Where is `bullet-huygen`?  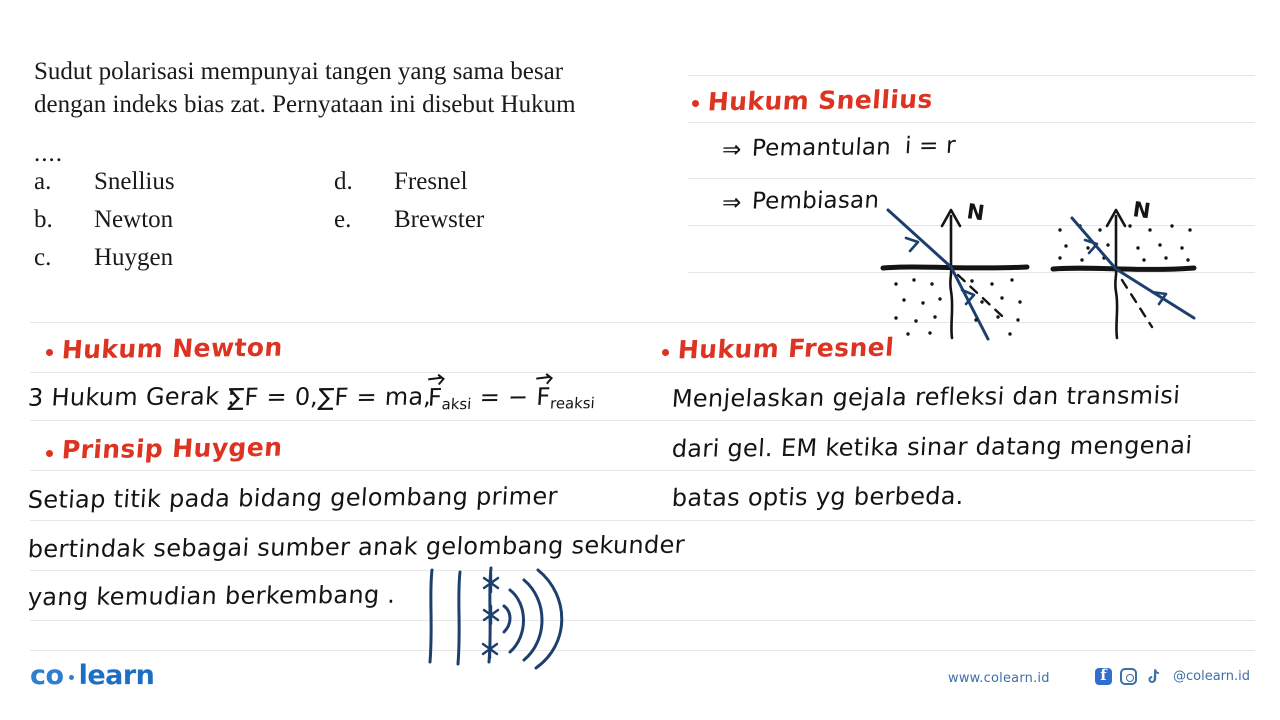
bullet-huygen is located at coordinates (49, 453).